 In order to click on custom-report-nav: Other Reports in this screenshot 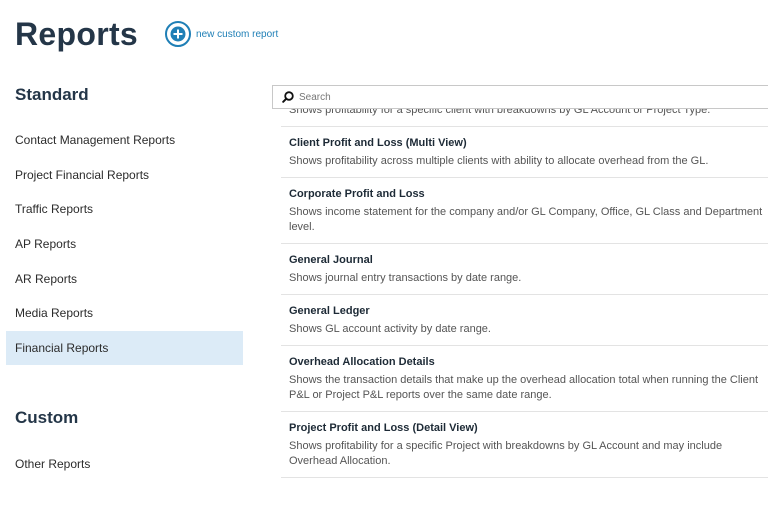, I will do `click(124, 464)`.